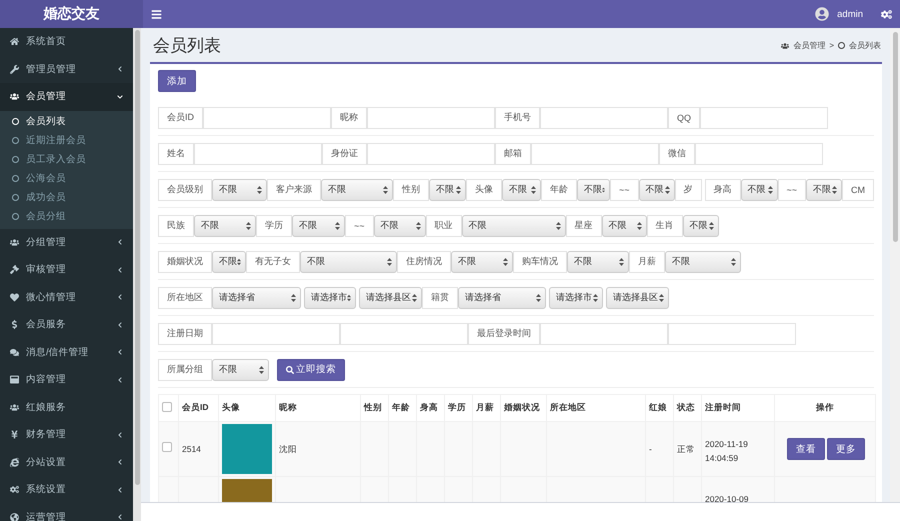 The image size is (900, 521). What do you see at coordinates (886, 14) in the screenshot?
I see `settings-icon` at bounding box center [886, 14].